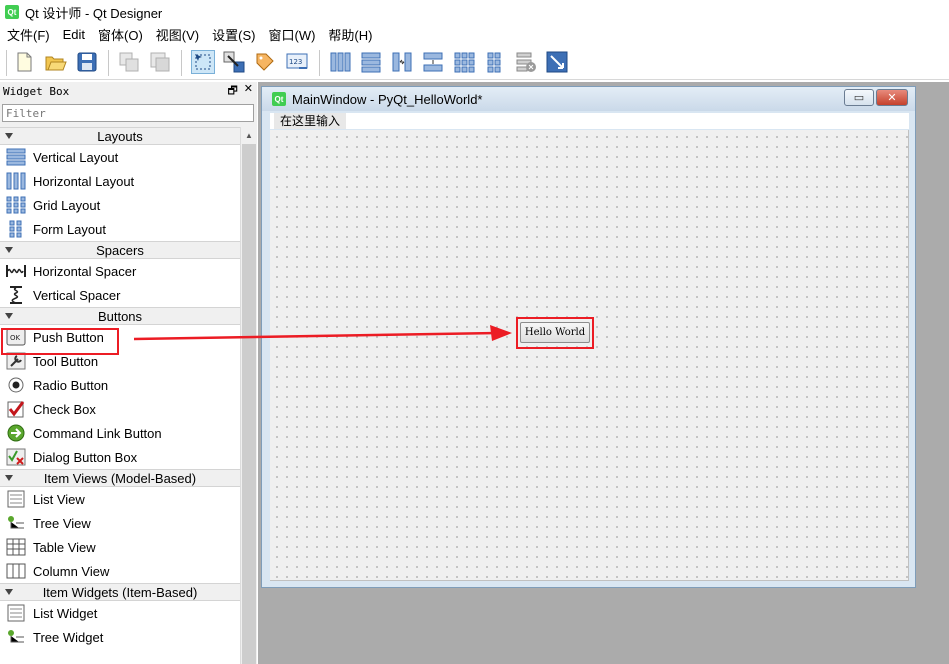  I want to click on menu-settings: 设置(S), so click(233, 34).